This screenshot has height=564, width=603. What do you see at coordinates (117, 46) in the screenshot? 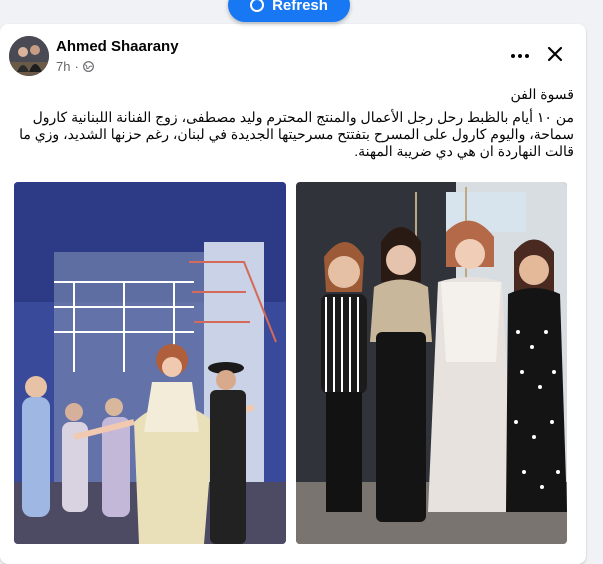
I see `author-name: Ahmed Shaarany` at bounding box center [117, 46].